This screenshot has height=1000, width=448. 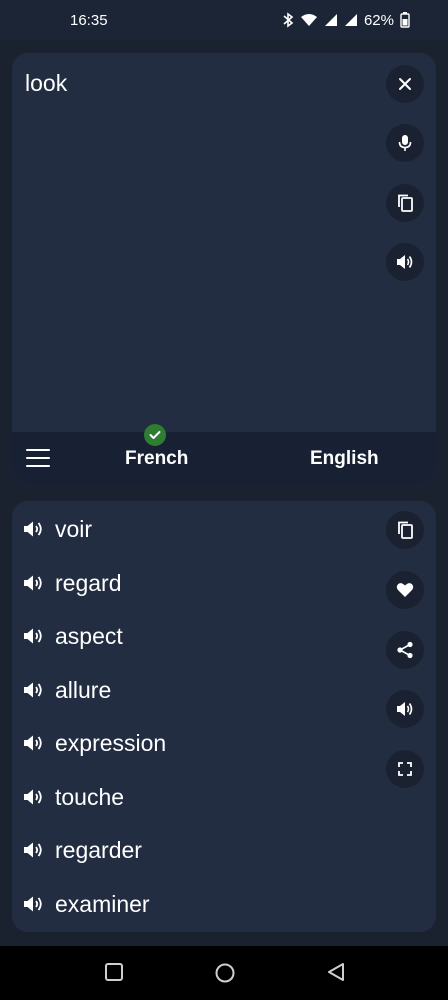 I want to click on battery-percent: 62%, so click(x=378, y=20).